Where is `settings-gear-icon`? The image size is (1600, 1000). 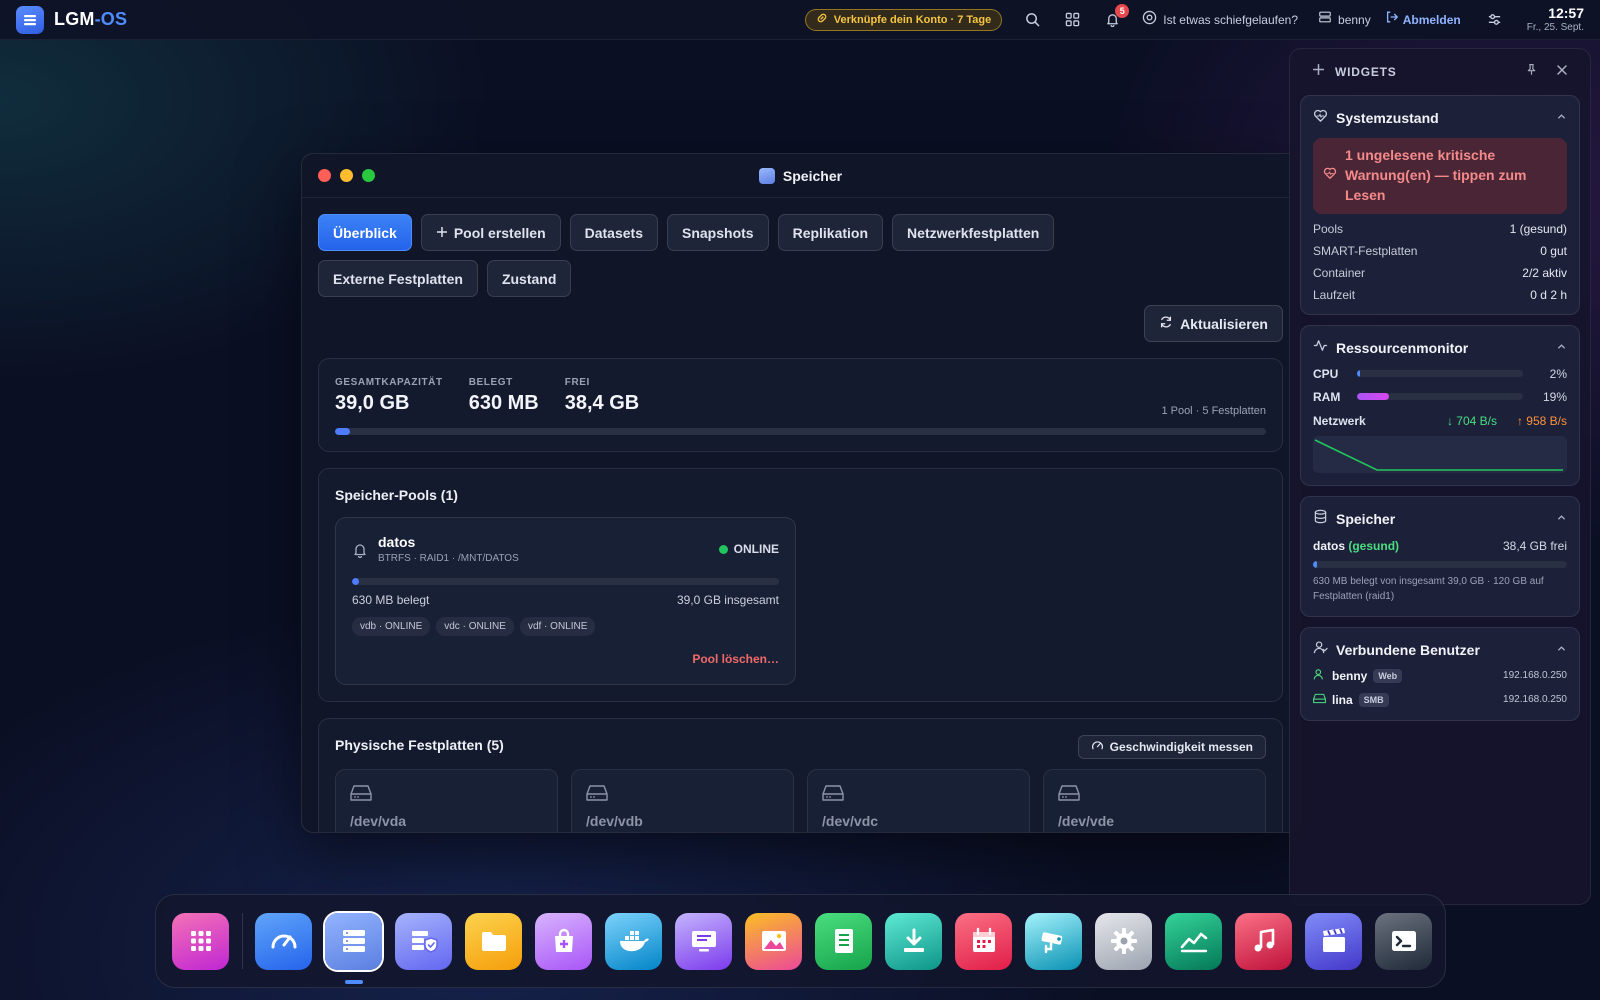 settings-gear-icon is located at coordinates (1123, 941).